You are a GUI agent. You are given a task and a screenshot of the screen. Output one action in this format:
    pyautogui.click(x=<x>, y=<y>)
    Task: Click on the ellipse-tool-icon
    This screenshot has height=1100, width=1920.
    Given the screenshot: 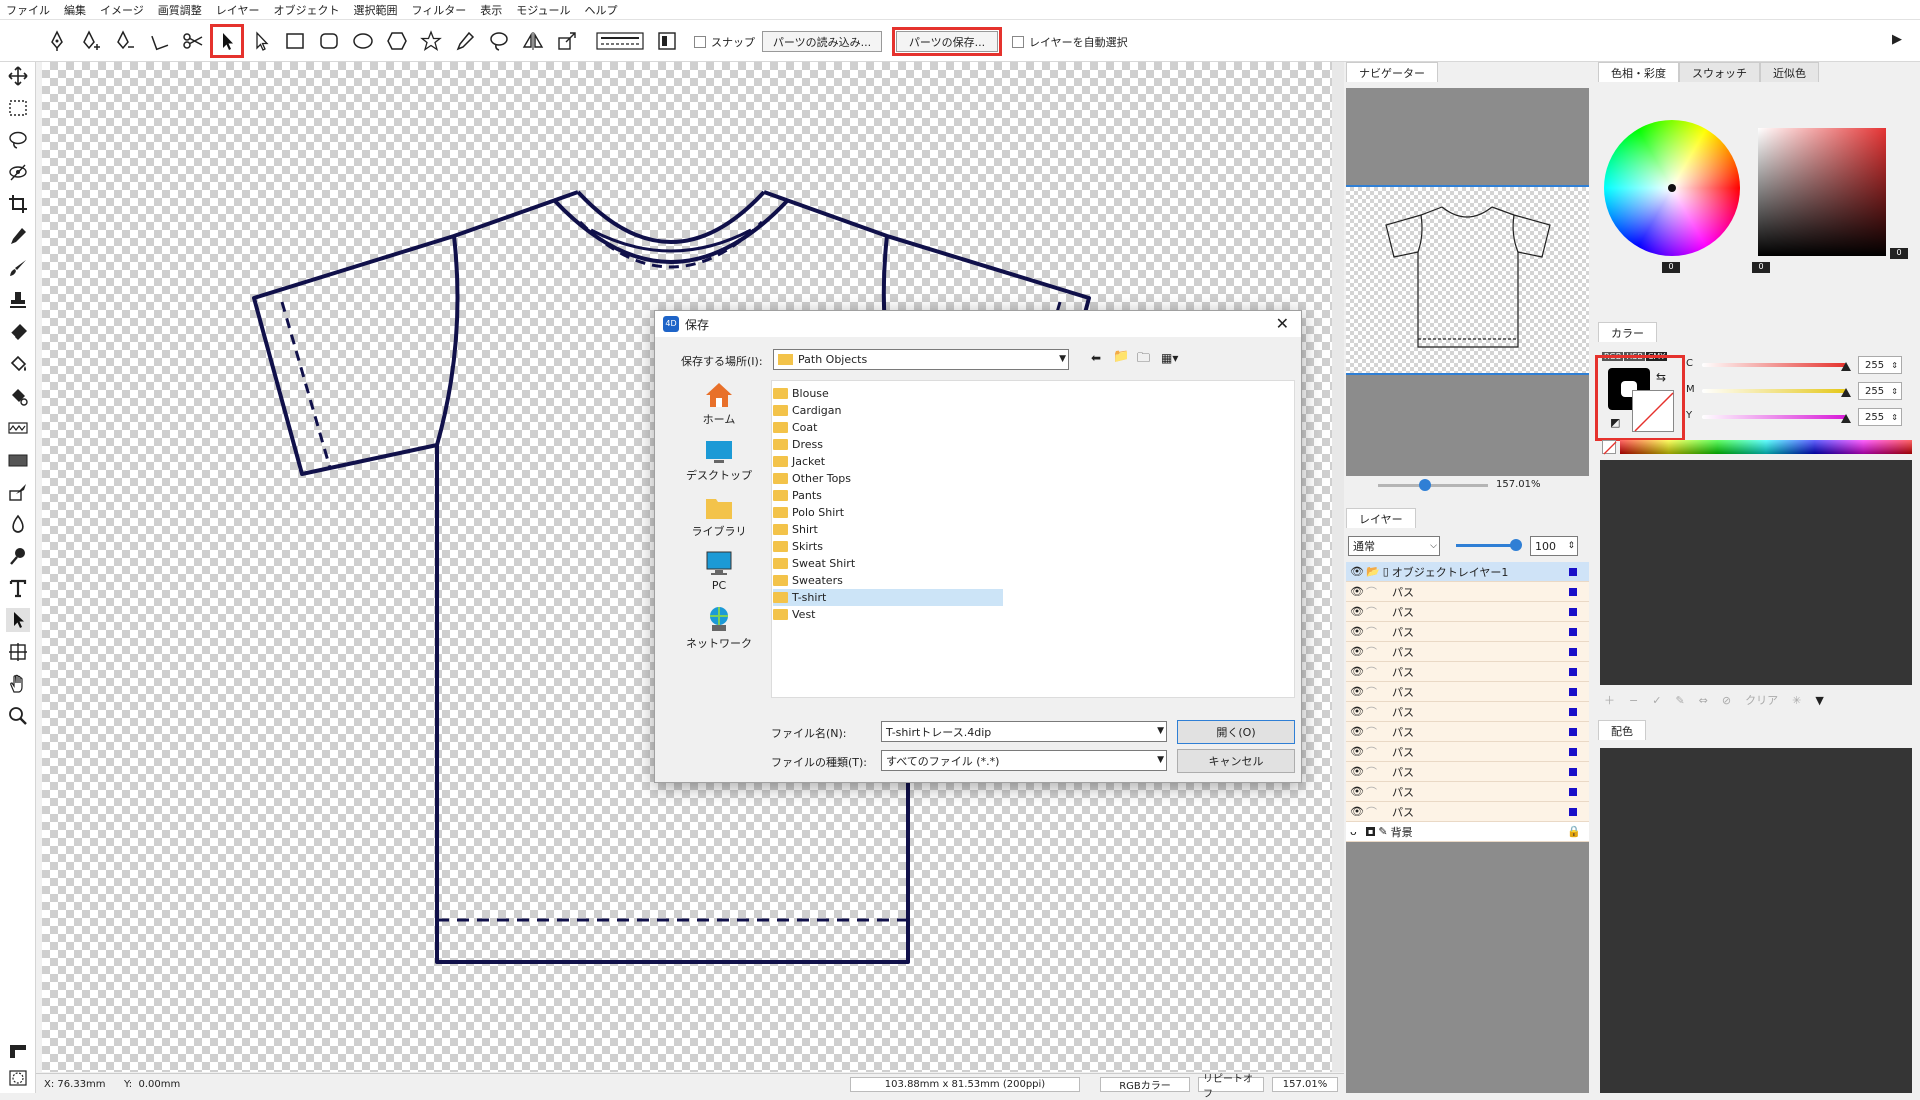 What is the action you would take?
    pyautogui.click(x=363, y=41)
    